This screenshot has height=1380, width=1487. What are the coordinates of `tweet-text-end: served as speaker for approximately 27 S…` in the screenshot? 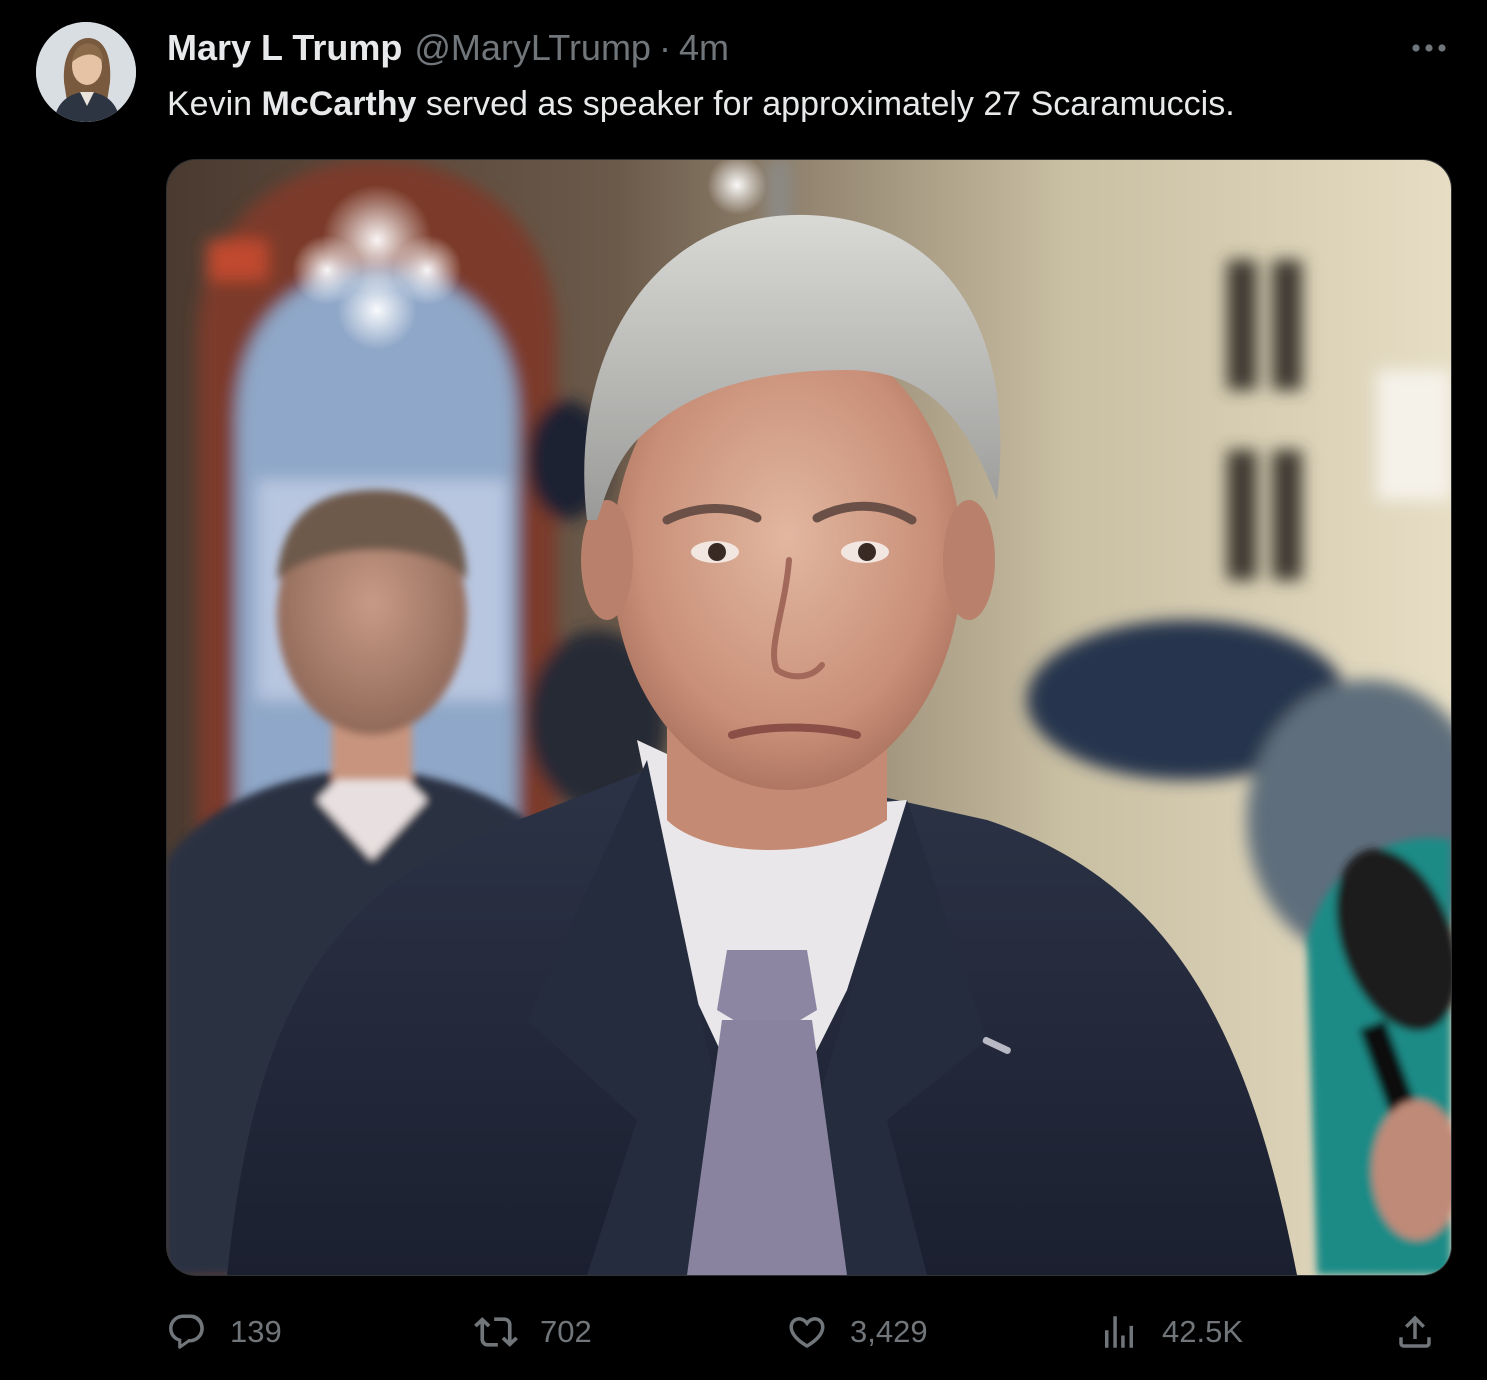 It's located at (825, 104).